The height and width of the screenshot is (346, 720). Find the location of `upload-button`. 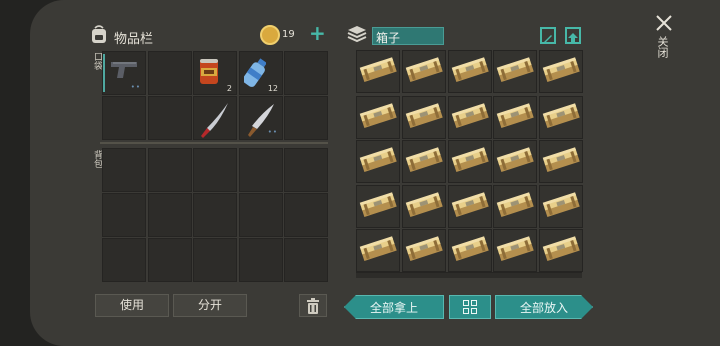

upload-button is located at coordinates (573, 35).